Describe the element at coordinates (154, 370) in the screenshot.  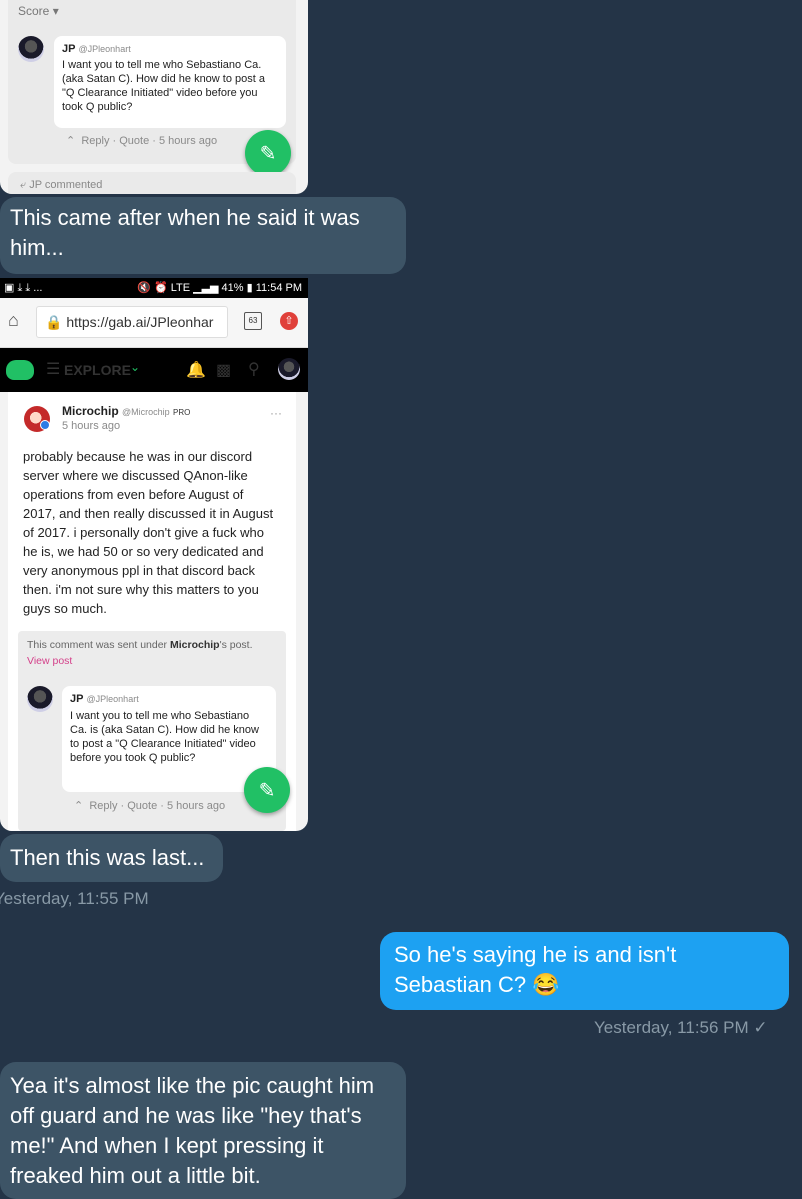
I see `gab-nav-bar: ☰ EXPLORE ⌄ 🔔 ▩ ⚲` at that location.